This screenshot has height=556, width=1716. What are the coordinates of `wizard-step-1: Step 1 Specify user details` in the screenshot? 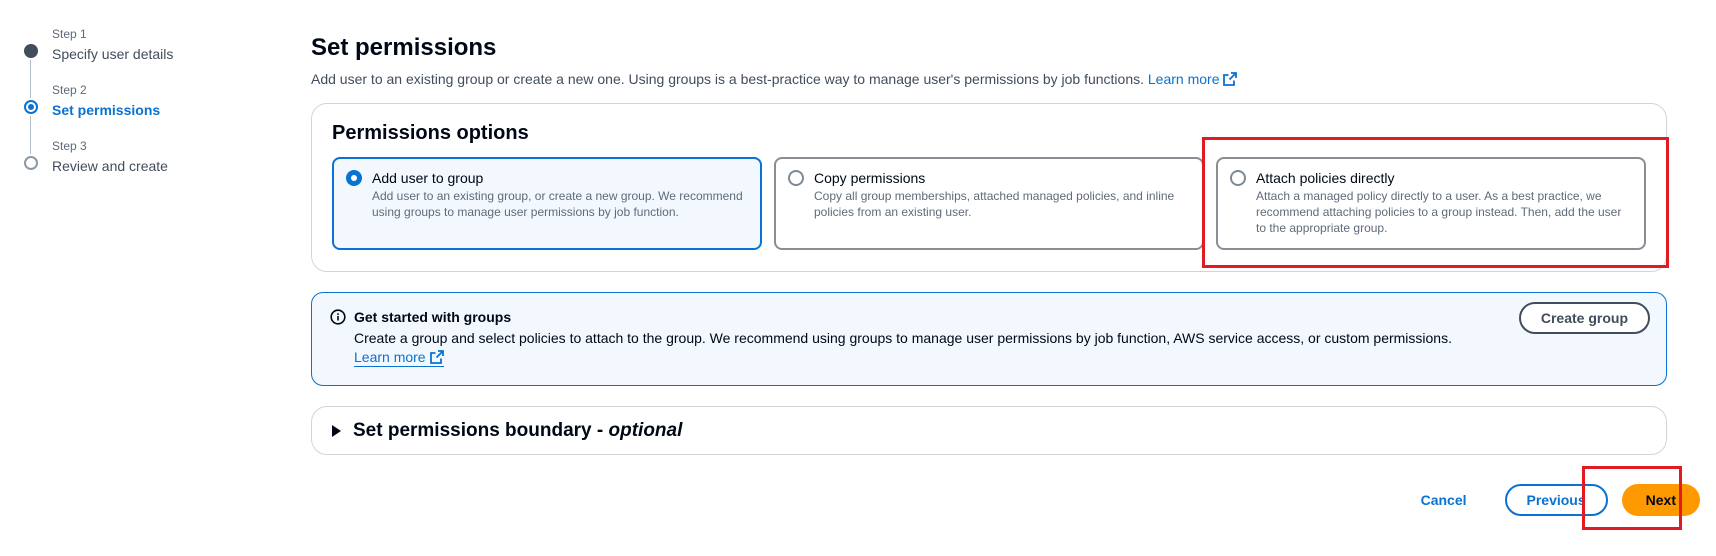 It's located at (134, 62).